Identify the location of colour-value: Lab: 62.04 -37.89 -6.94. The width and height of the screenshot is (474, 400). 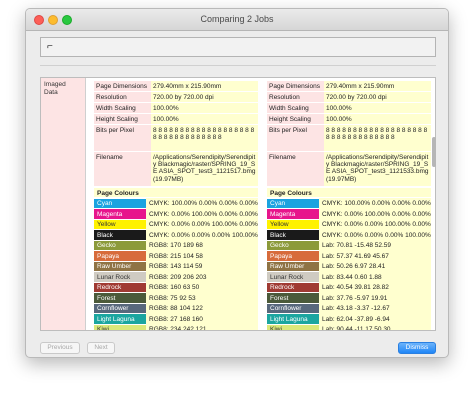
(375, 318).